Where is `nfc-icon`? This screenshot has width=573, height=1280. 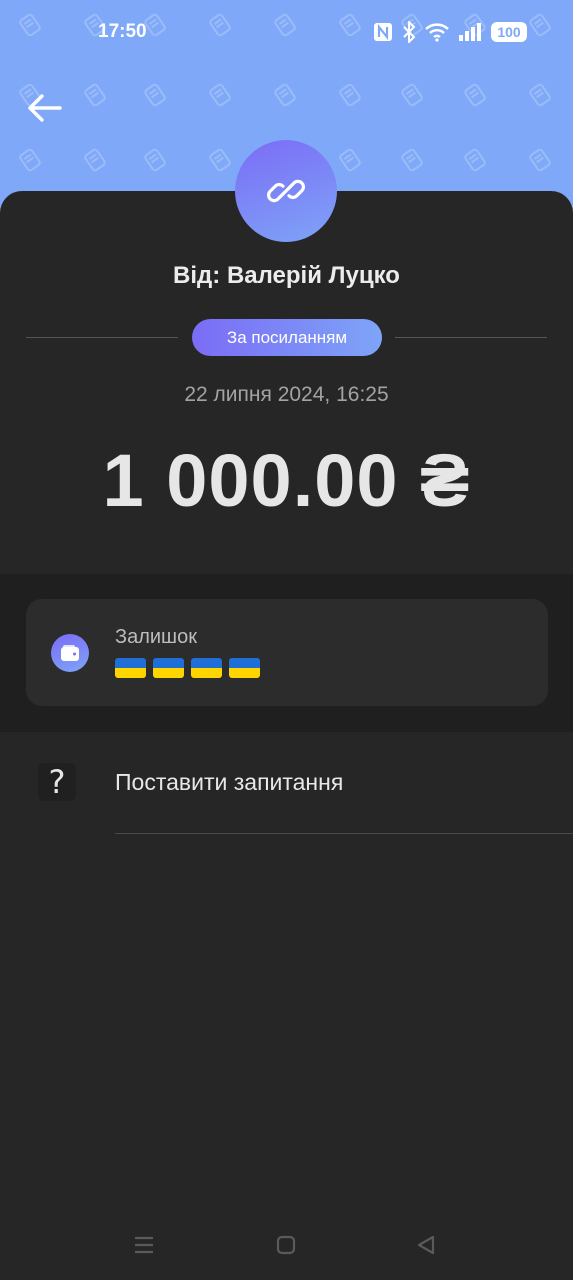
nfc-icon is located at coordinates (383, 32).